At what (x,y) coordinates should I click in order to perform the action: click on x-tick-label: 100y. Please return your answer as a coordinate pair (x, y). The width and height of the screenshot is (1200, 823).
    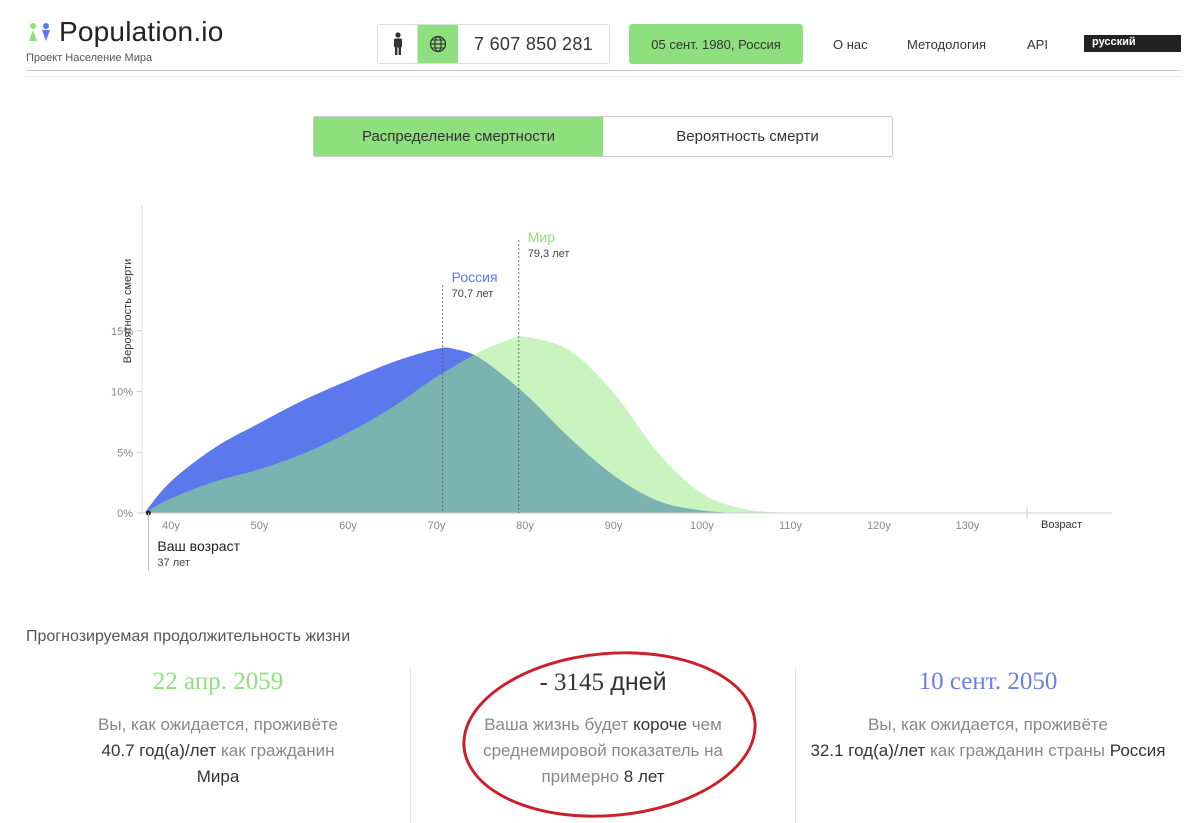
    Looking at the image, I should click on (702, 526).